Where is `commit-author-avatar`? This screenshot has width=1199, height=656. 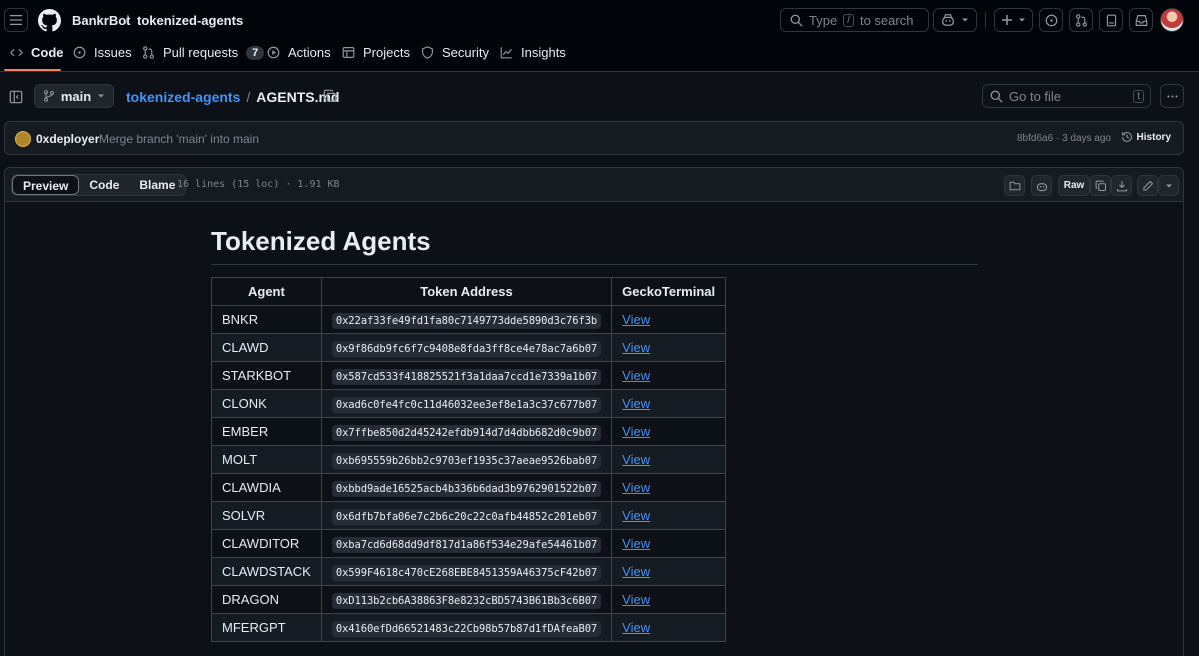 commit-author-avatar is located at coordinates (23, 139).